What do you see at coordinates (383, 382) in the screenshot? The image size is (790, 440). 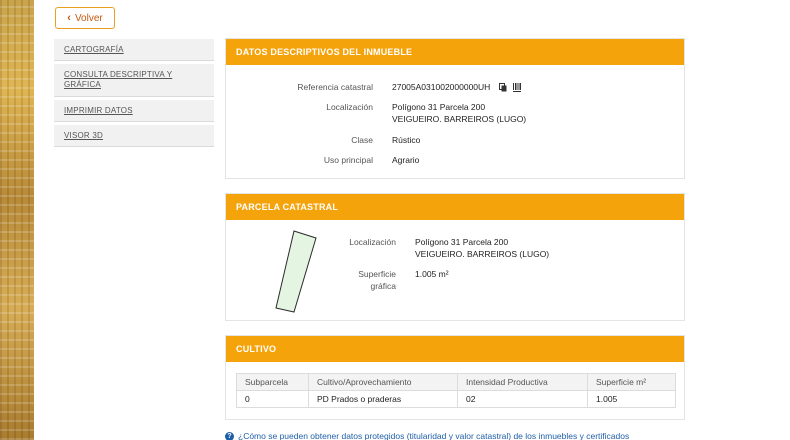 I see `col-cultivo: Cultivo/Aprovechamiento` at bounding box center [383, 382].